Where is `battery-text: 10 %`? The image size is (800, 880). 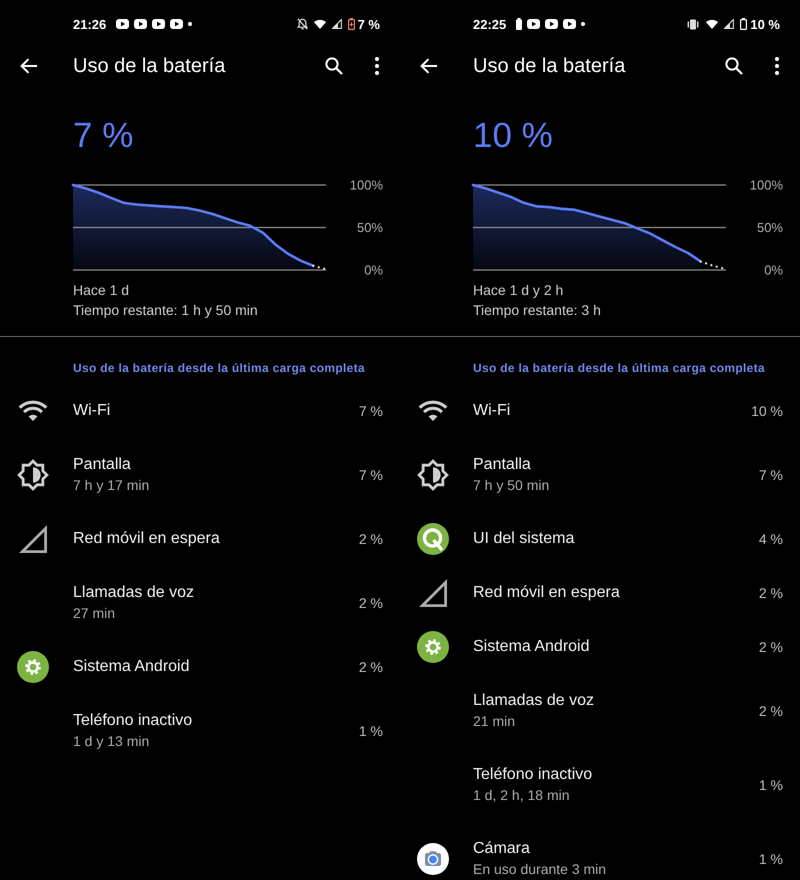 battery-text: 10 % is located at coordinates (765, 24).